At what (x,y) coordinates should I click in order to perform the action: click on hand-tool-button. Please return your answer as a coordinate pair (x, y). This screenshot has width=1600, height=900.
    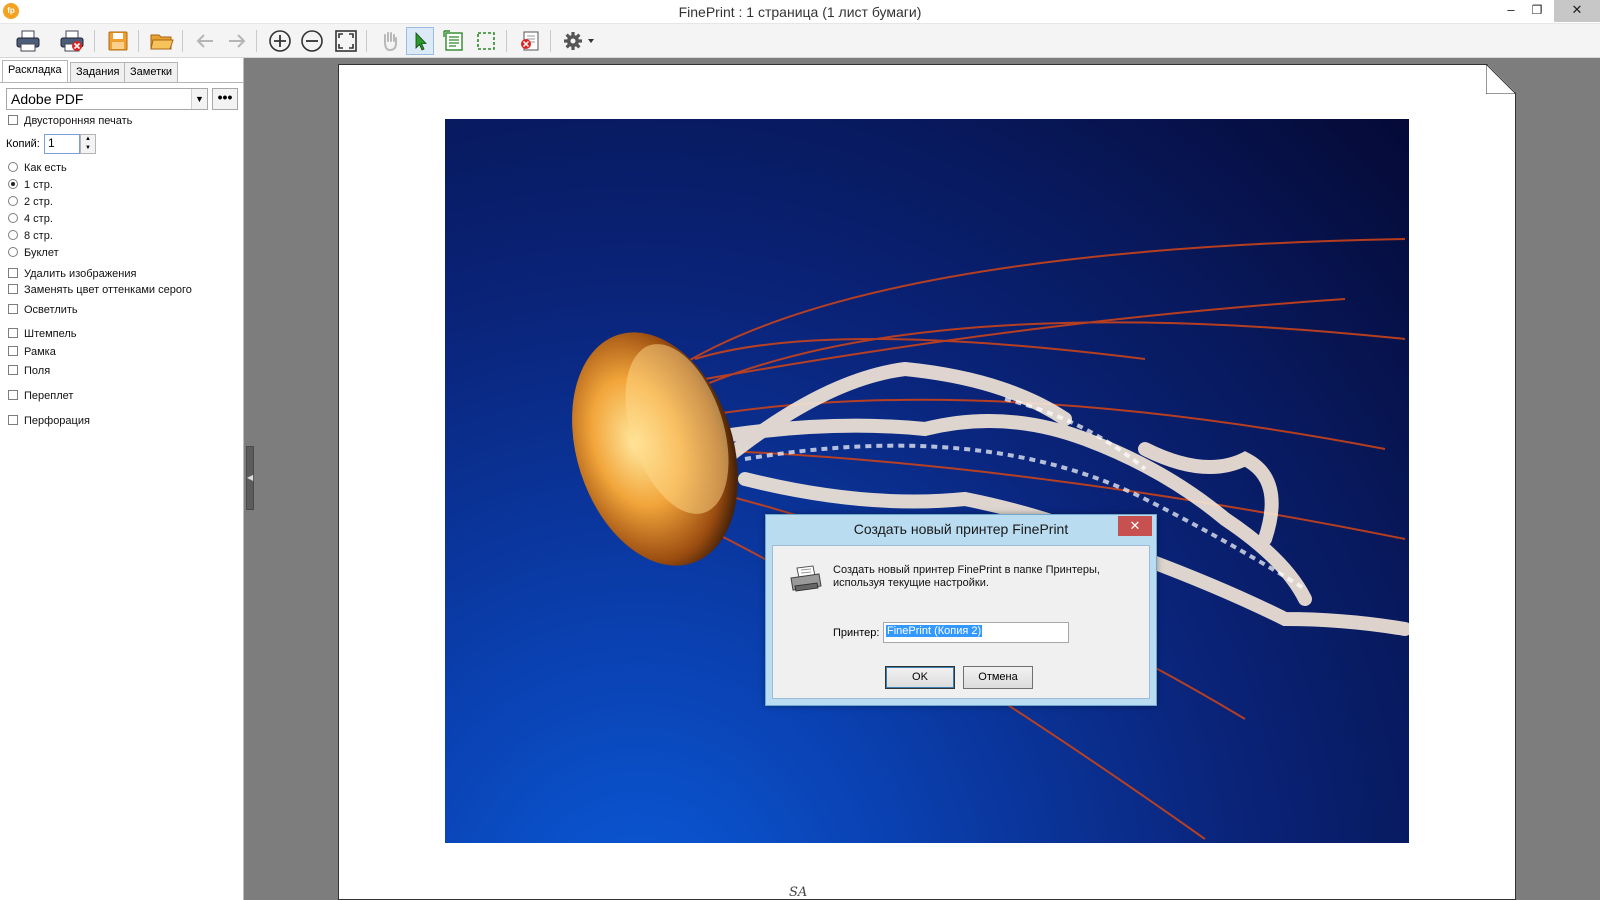
    Looking at the image, I should click on (390, 41).